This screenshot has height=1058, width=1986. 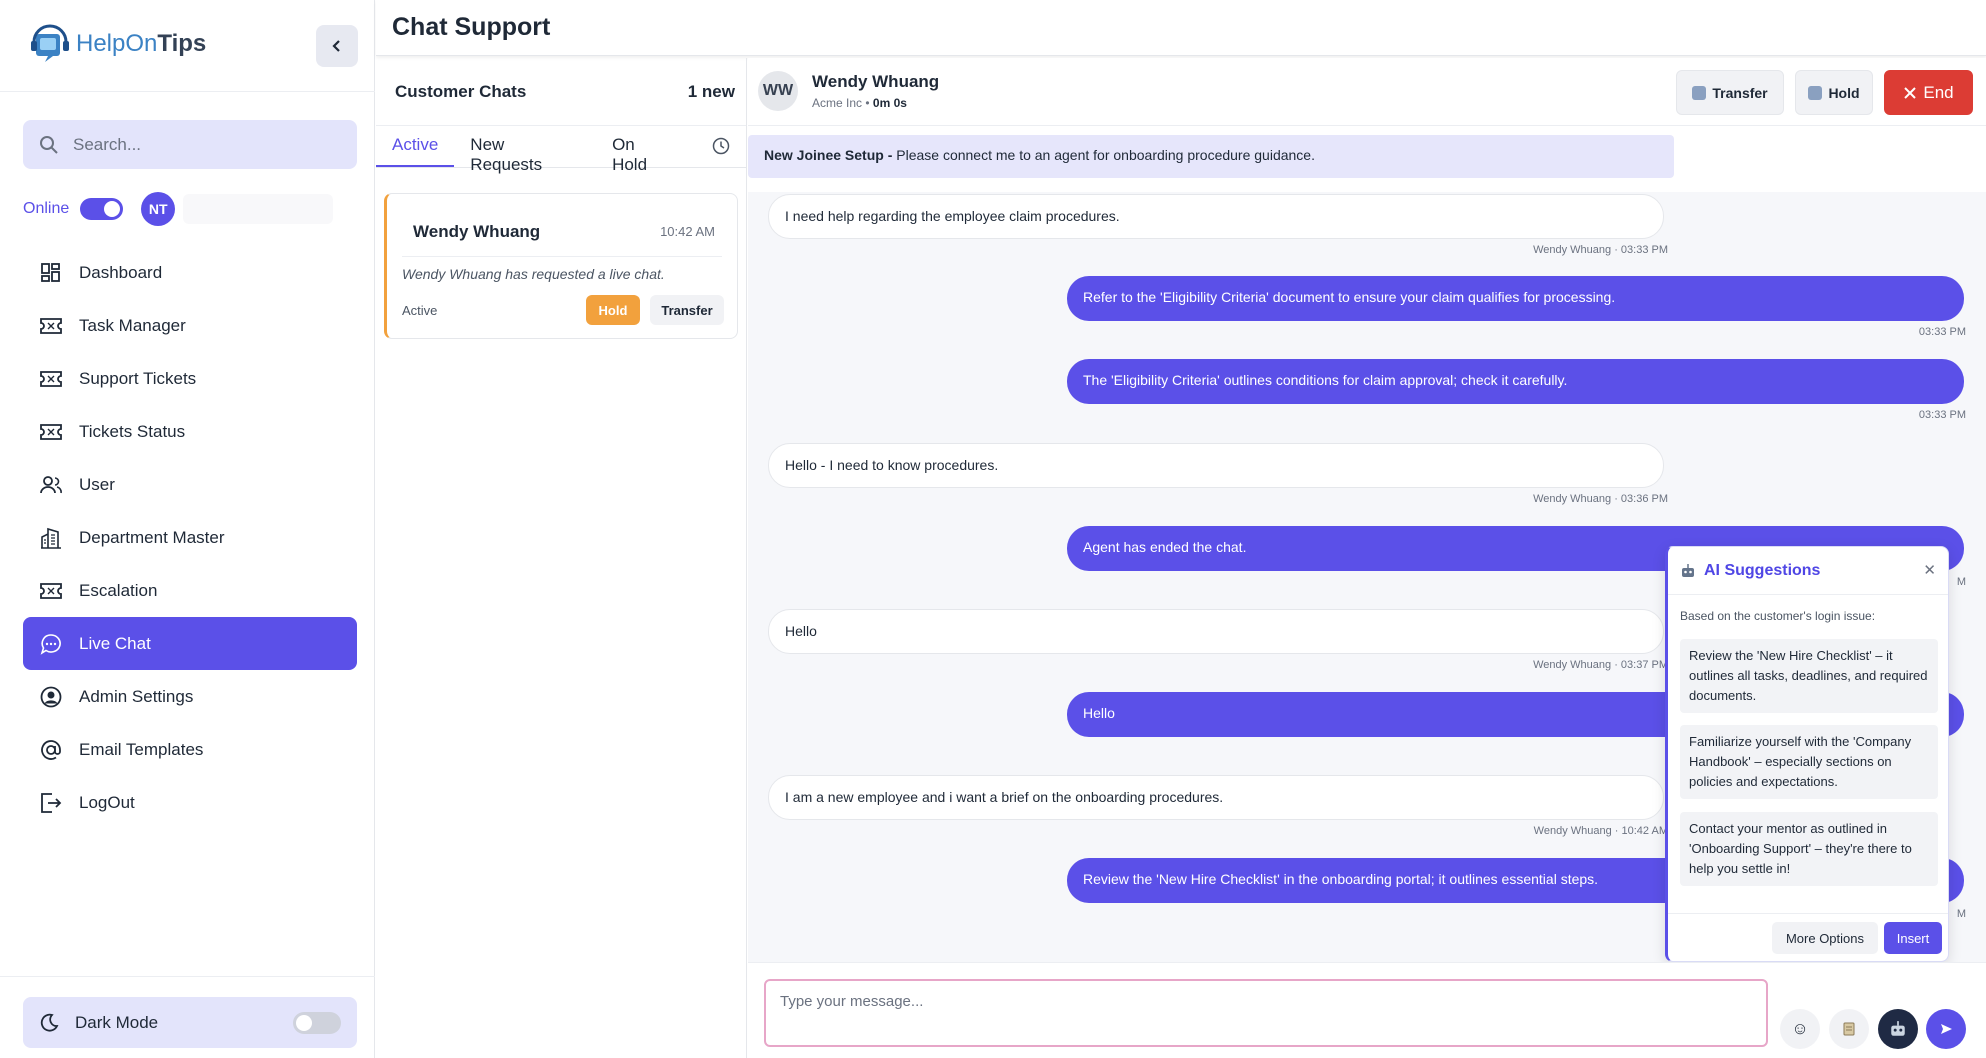 What do you see at coordinates (1825, 938) in the screenshot?
I see `more-options-button: More Options` at bounding box center [1825, 938].